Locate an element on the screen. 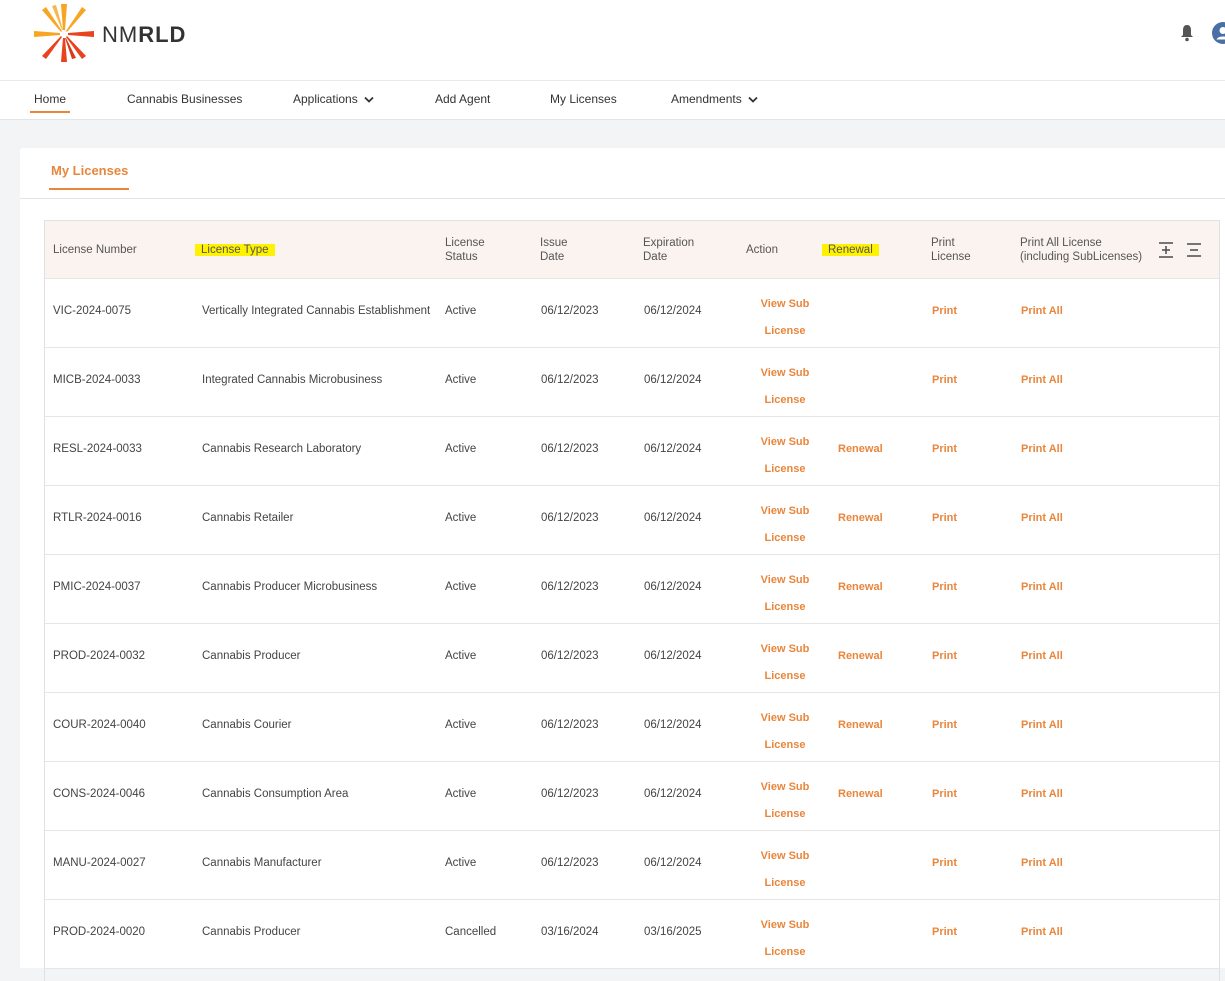 This screenshot has height=981, width=1225. user-icon is located at coordinates (1218, 33).